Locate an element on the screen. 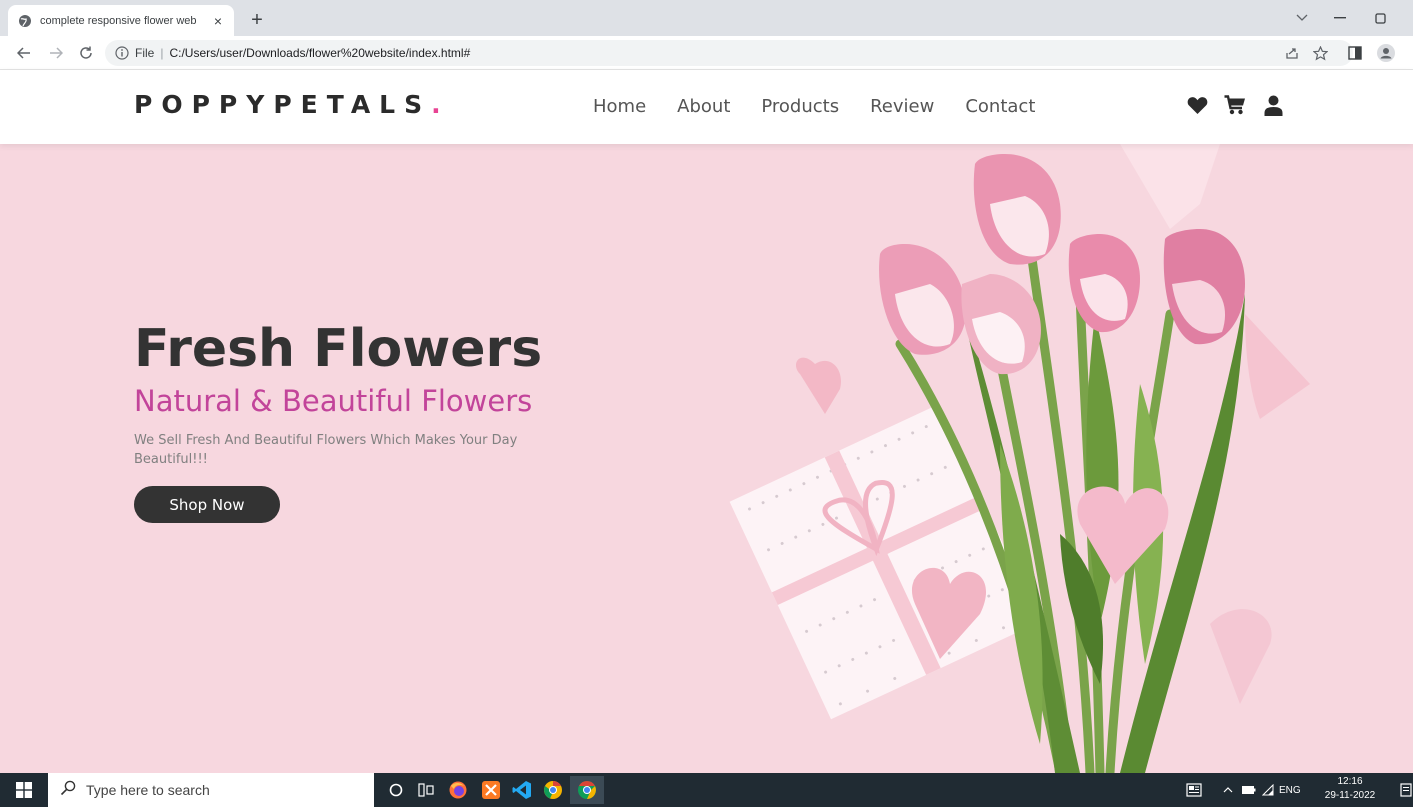 The height and width of the screenshot is (807, 1413). nav-review: Review is located at coordinates (902, 106).